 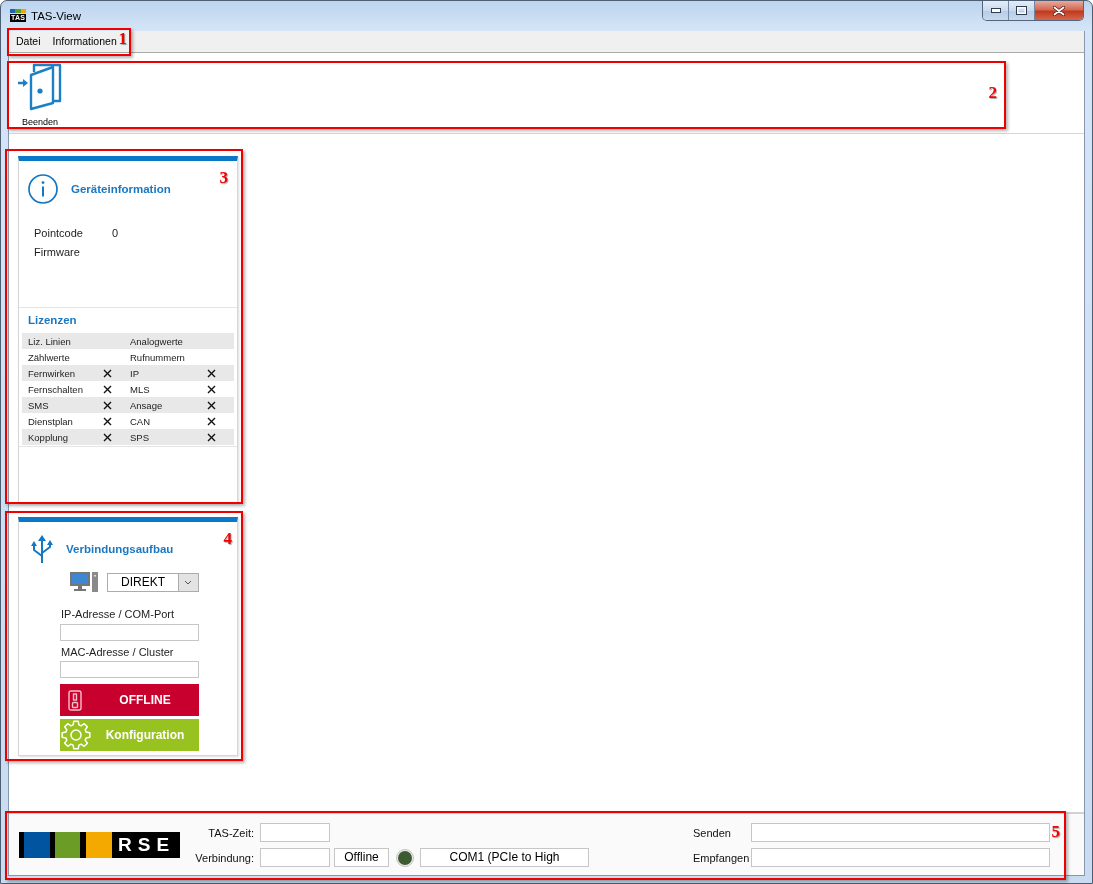 I want to click on maximize-button, so click(x=1022, y=10).